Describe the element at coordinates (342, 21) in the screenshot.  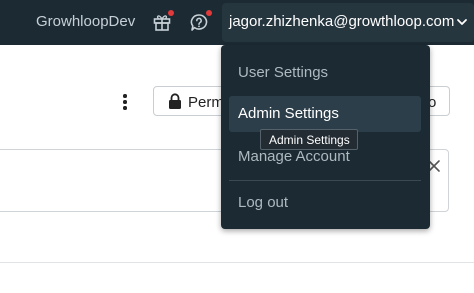
I see `user-email: jagor.zhizhenka@growthloop.com` at that location.